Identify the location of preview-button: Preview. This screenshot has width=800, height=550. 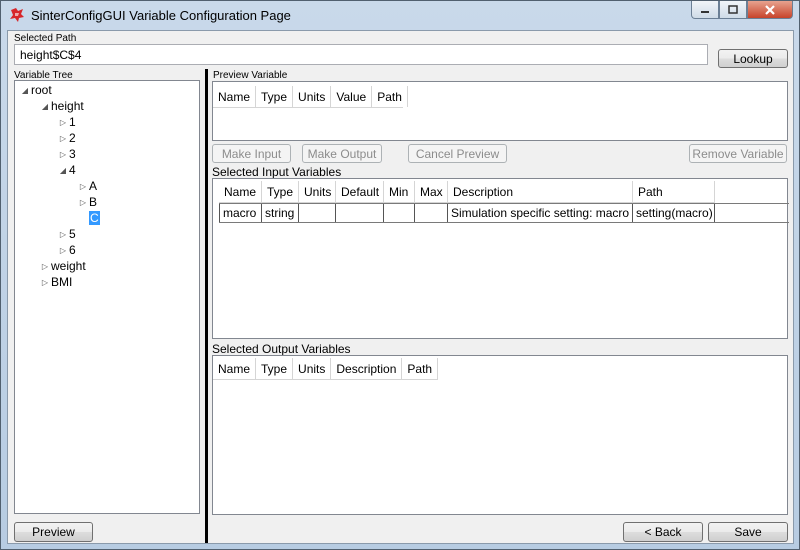
(53, 532).